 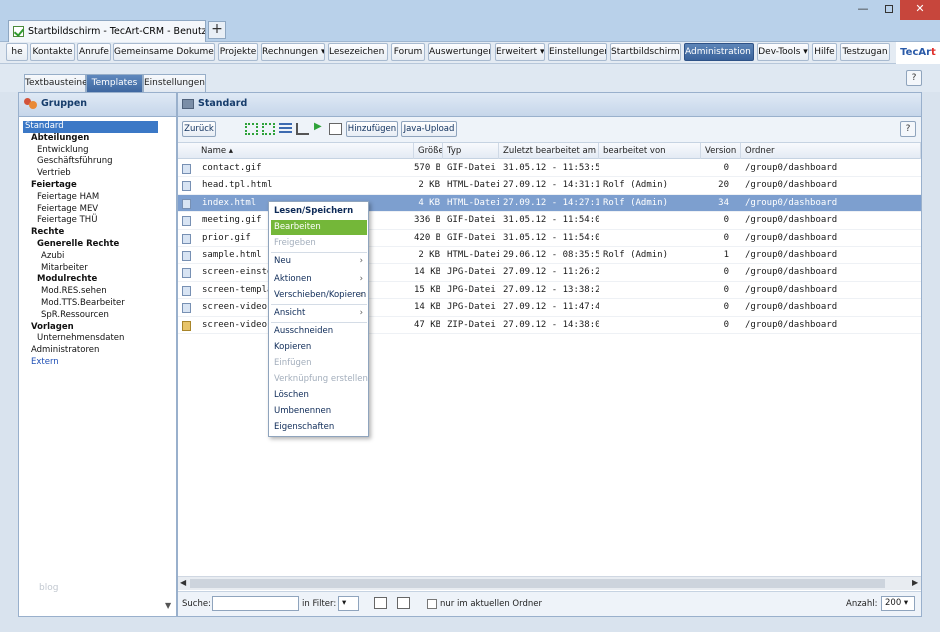 What do you see at coordinates (831, 151) in the screenshot?
I see `col-folder: Ordner` at bounding box center [831, 151].